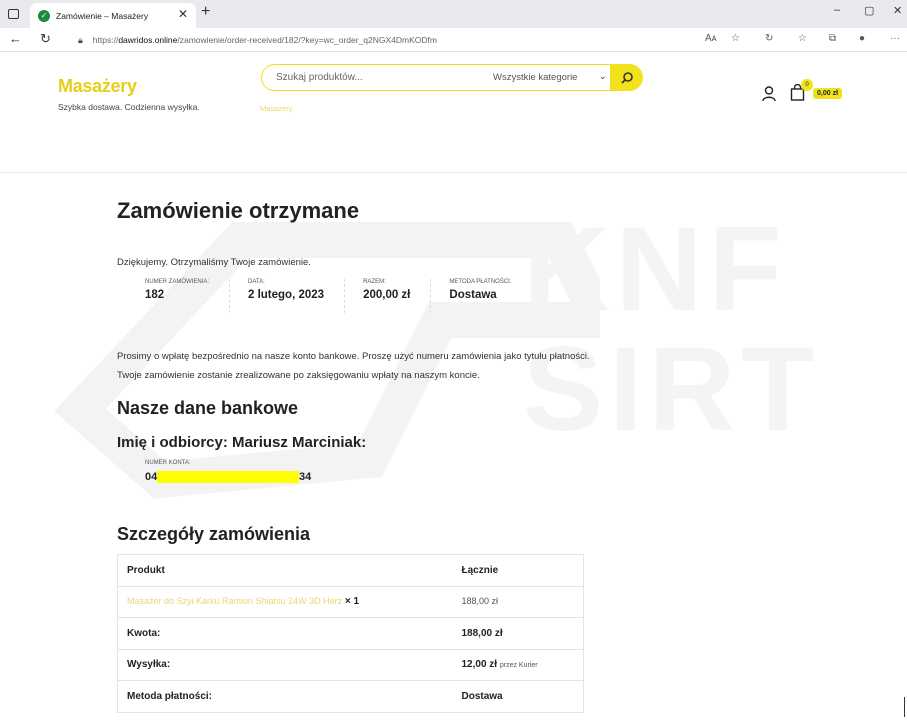  I want to click on new-tab-icon: +, so click(205, 12).